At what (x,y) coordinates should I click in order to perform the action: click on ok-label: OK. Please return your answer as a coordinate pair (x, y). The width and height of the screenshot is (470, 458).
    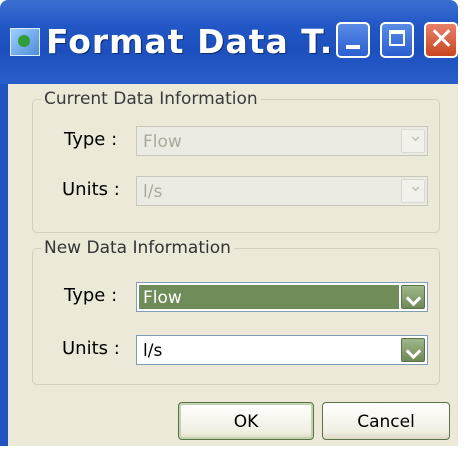
    Looking at the image, I should click on (246, 422).